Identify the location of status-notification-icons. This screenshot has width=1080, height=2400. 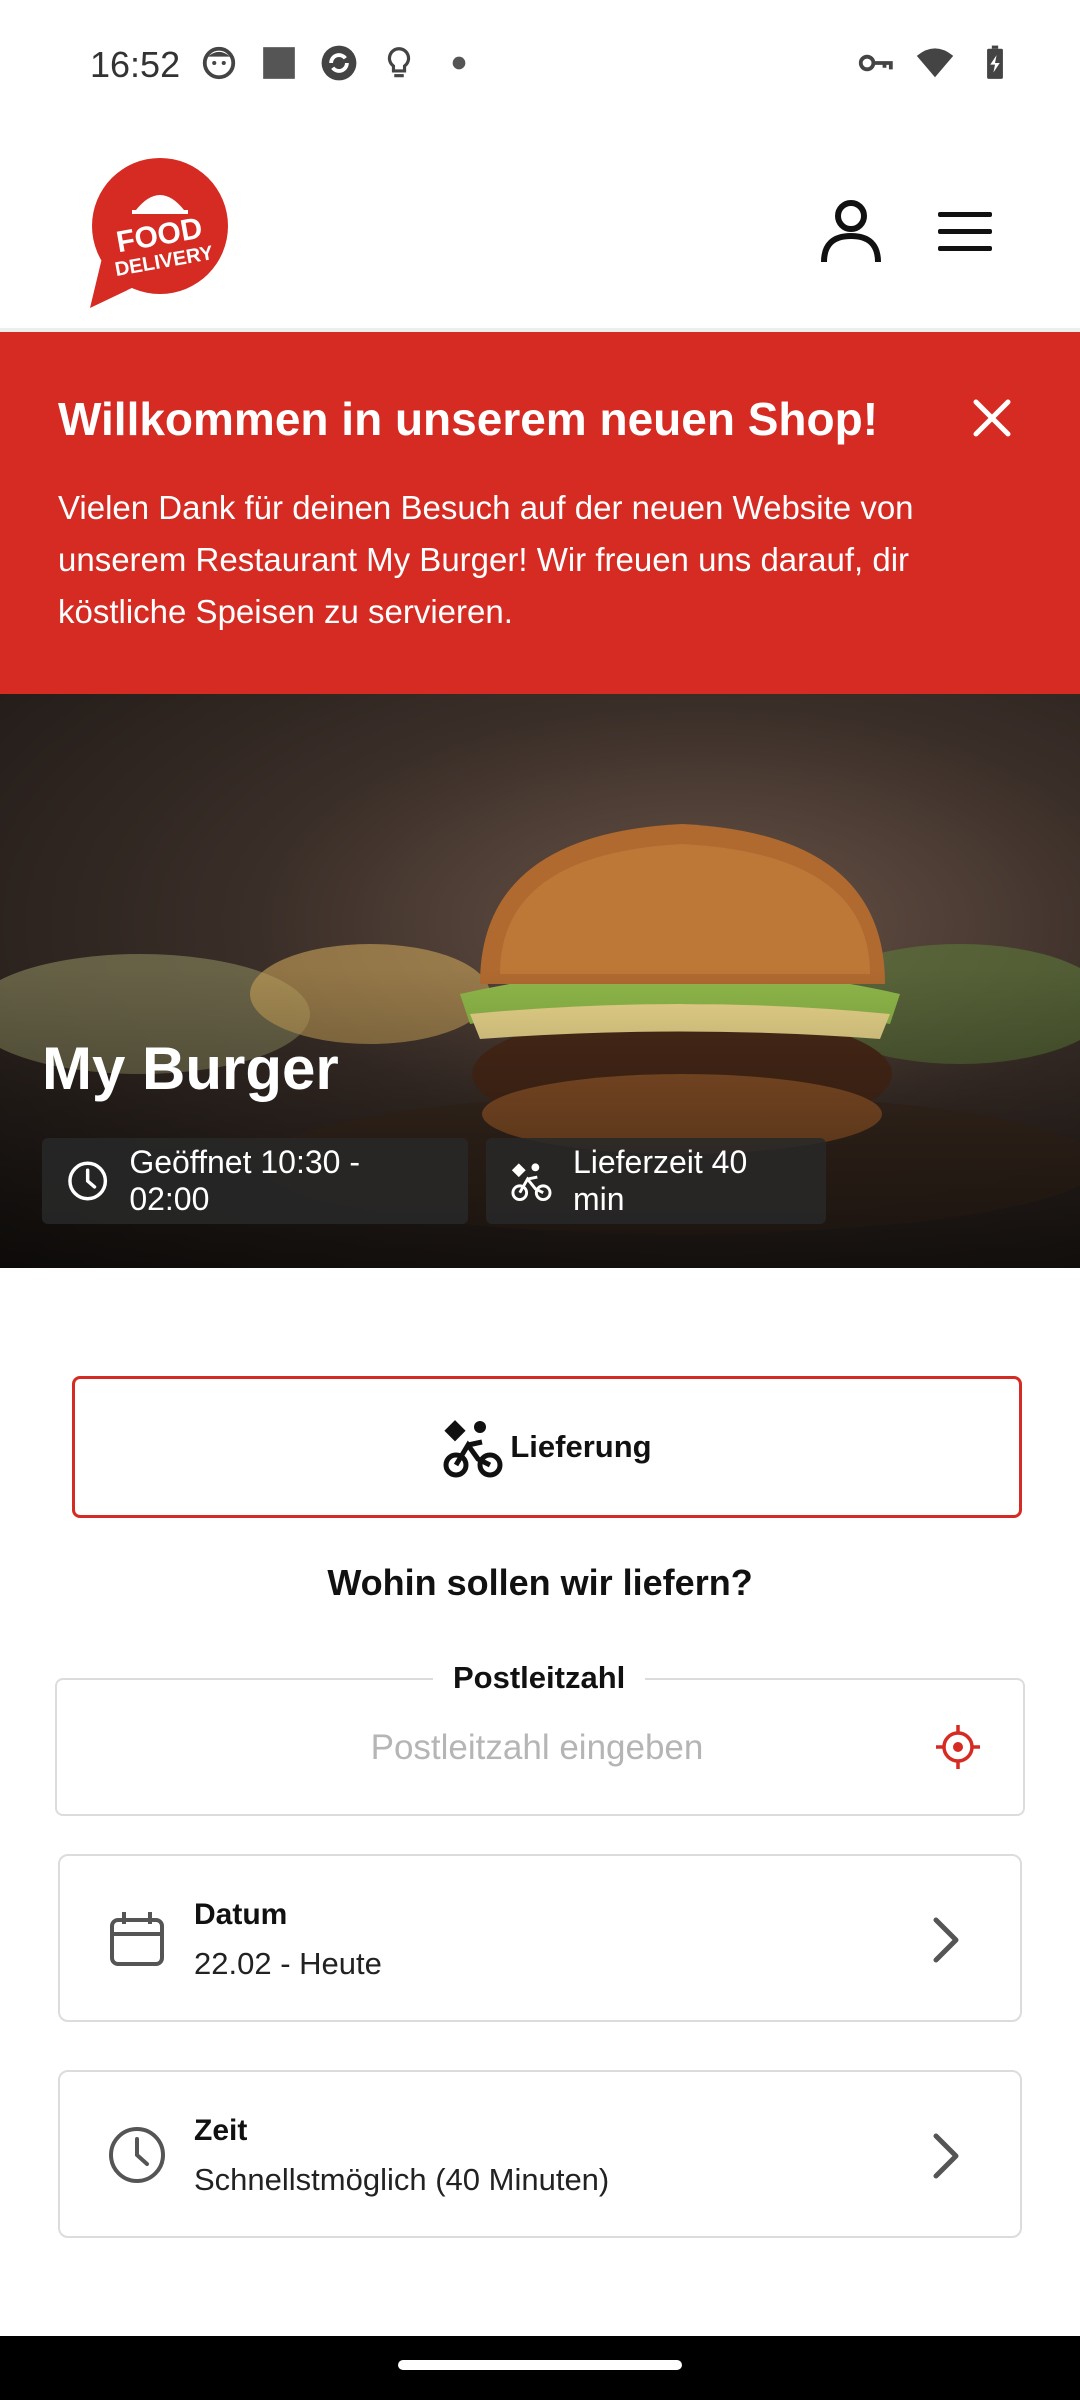
(339, 63).